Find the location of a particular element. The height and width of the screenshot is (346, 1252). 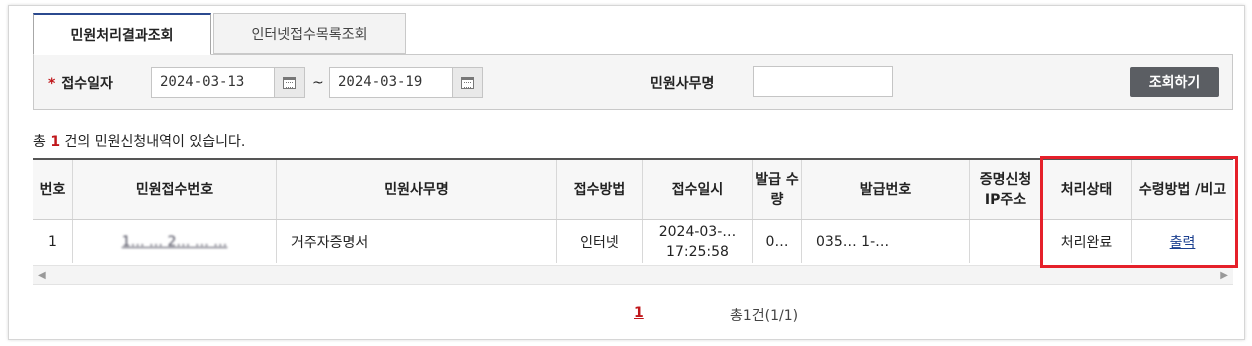

scroll-right-icon: ▶ is located at coordinates (1224, 275).